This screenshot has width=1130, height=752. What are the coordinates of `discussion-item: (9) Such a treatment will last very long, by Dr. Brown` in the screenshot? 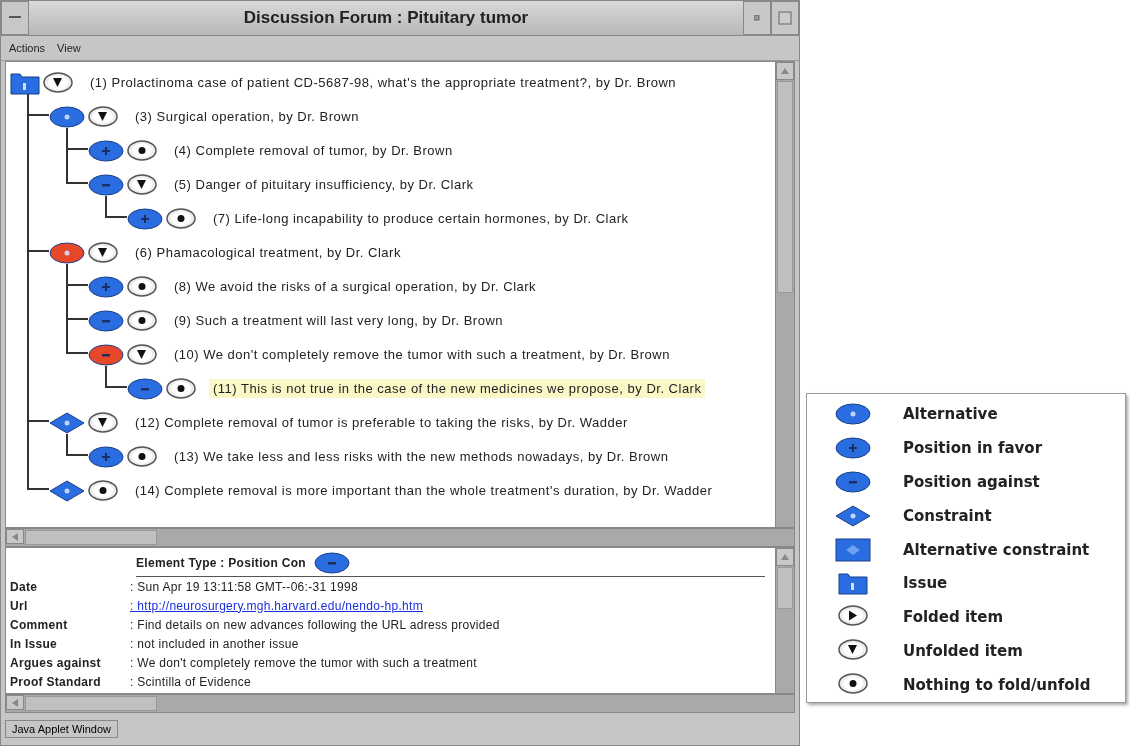 It's located at (338, 321).